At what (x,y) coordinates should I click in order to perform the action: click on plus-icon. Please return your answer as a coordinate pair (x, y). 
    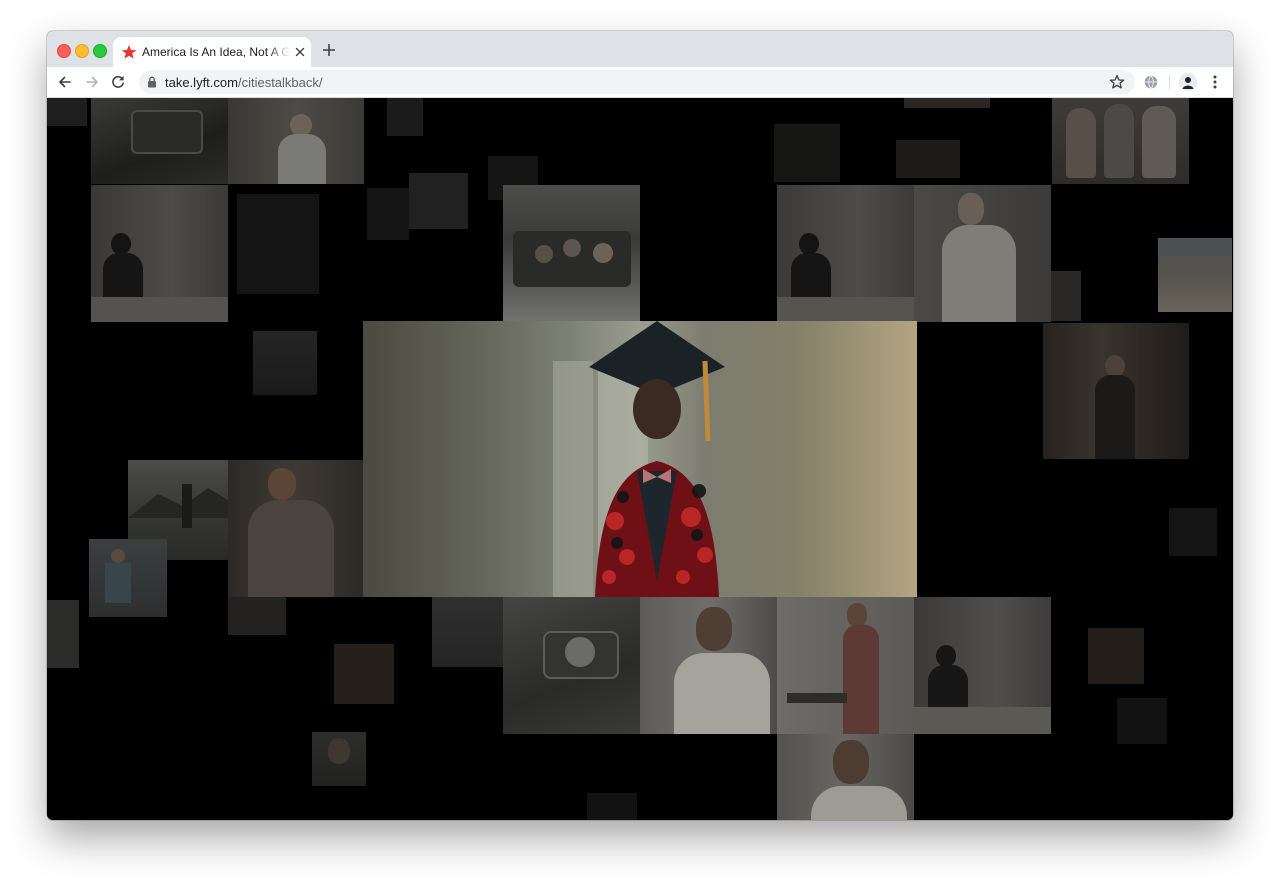
    Looking at the image, I should click on (329, 50).